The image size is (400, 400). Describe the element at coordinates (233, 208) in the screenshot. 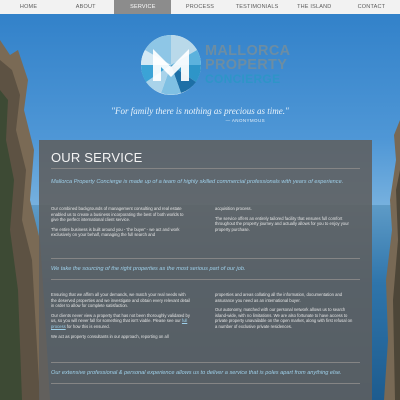

I see `paragraph: acquisition process.` at that location.